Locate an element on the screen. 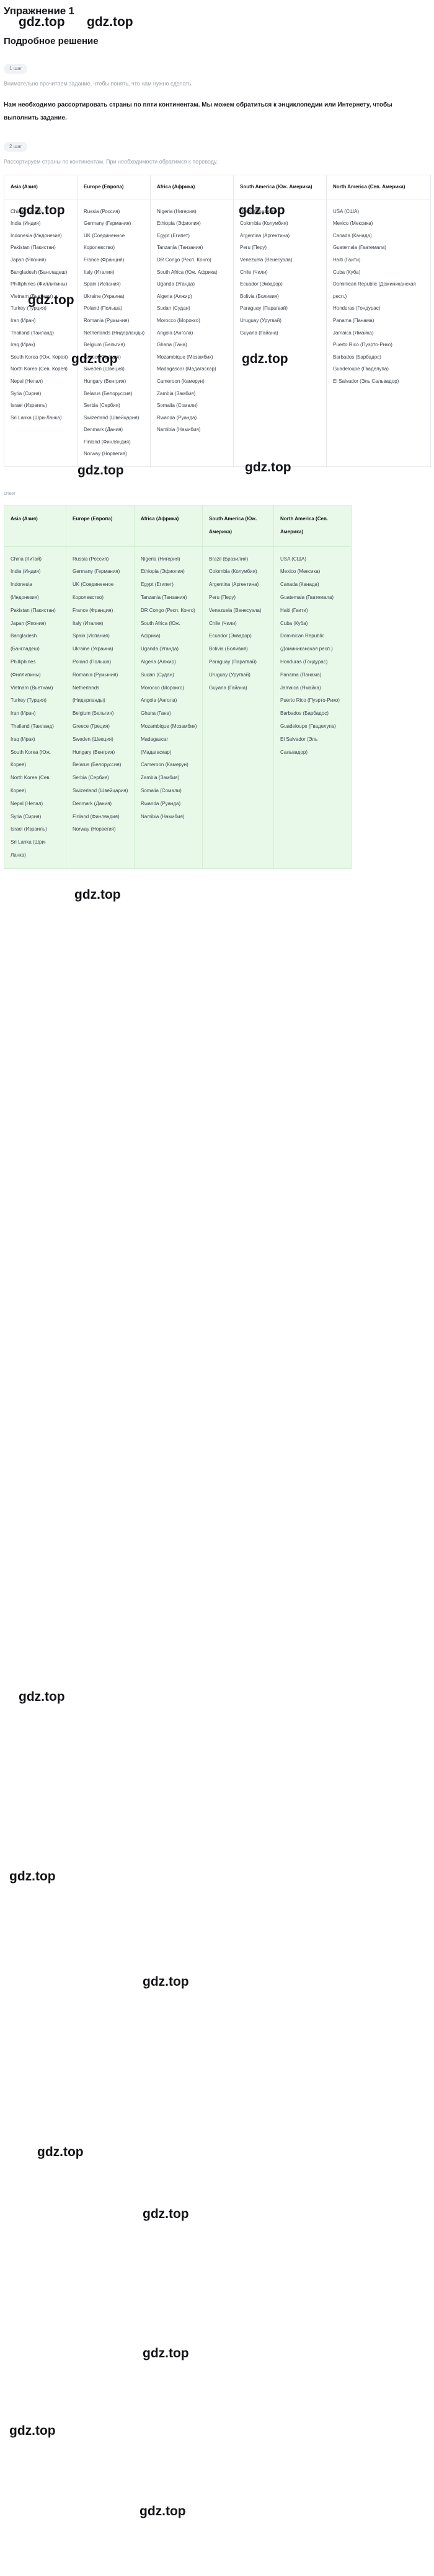 The image size is (434, 2576). answer-column-header-south-america: South America (Юж. Америка) is located at coordinates (238, 526).